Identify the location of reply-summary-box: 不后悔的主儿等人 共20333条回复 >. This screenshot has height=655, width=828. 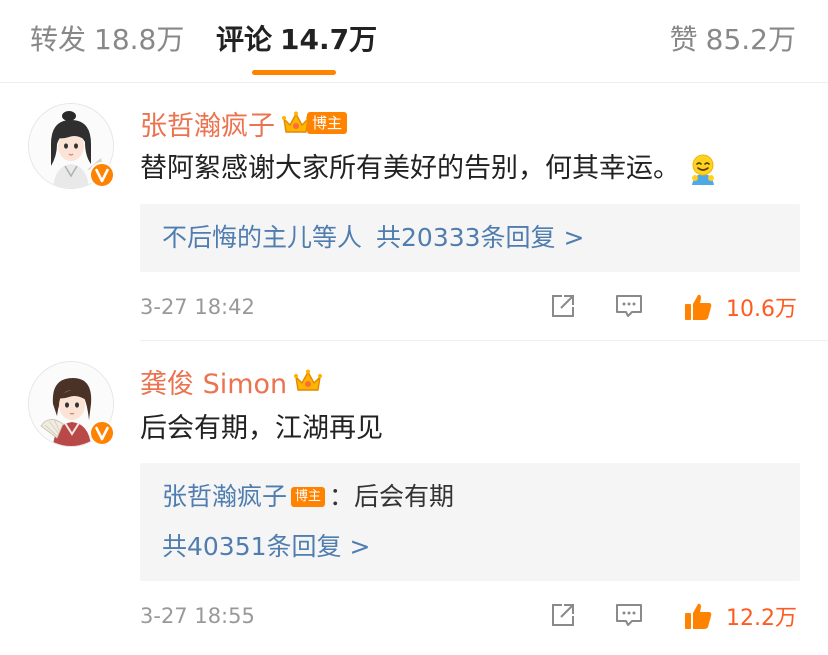
(470, 238).